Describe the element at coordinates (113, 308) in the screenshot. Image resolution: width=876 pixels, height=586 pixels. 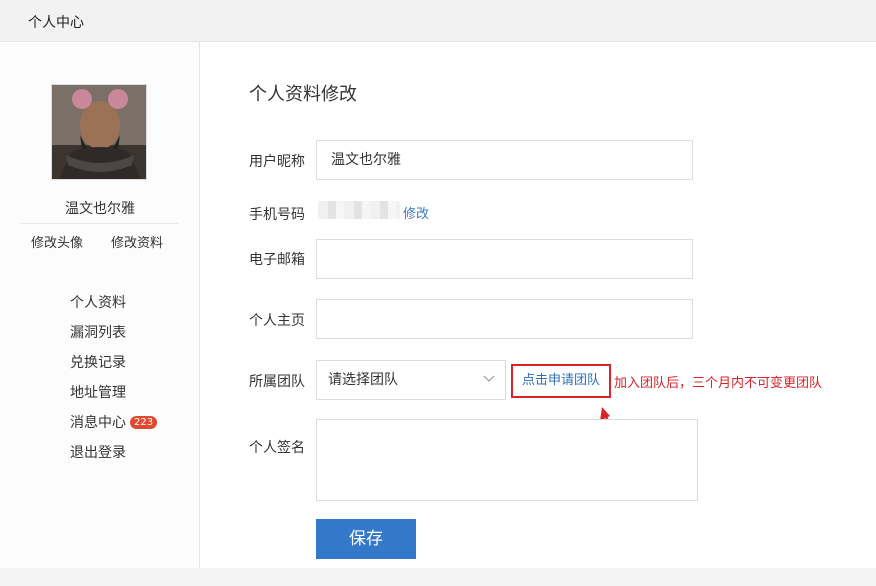
I see `sidebar-item-profile: 个人资料` at that location.